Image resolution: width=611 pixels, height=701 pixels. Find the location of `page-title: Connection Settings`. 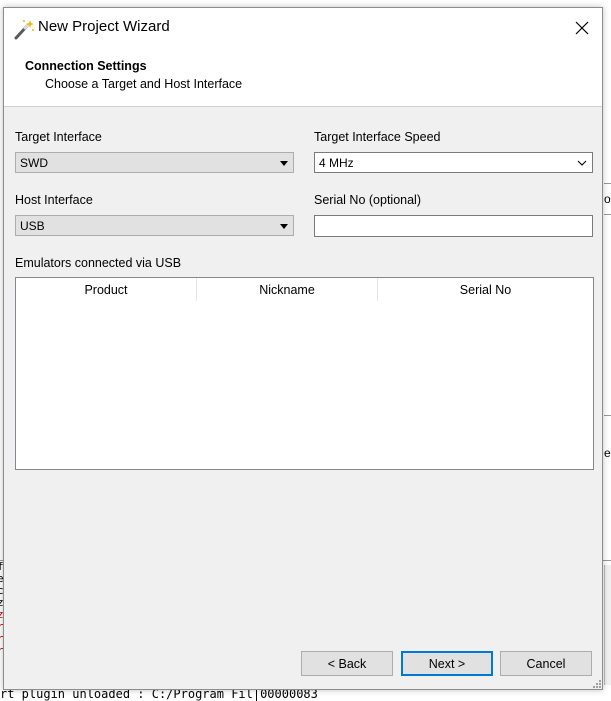

page-title: Connection Settings is located at coordinates (86, 66).